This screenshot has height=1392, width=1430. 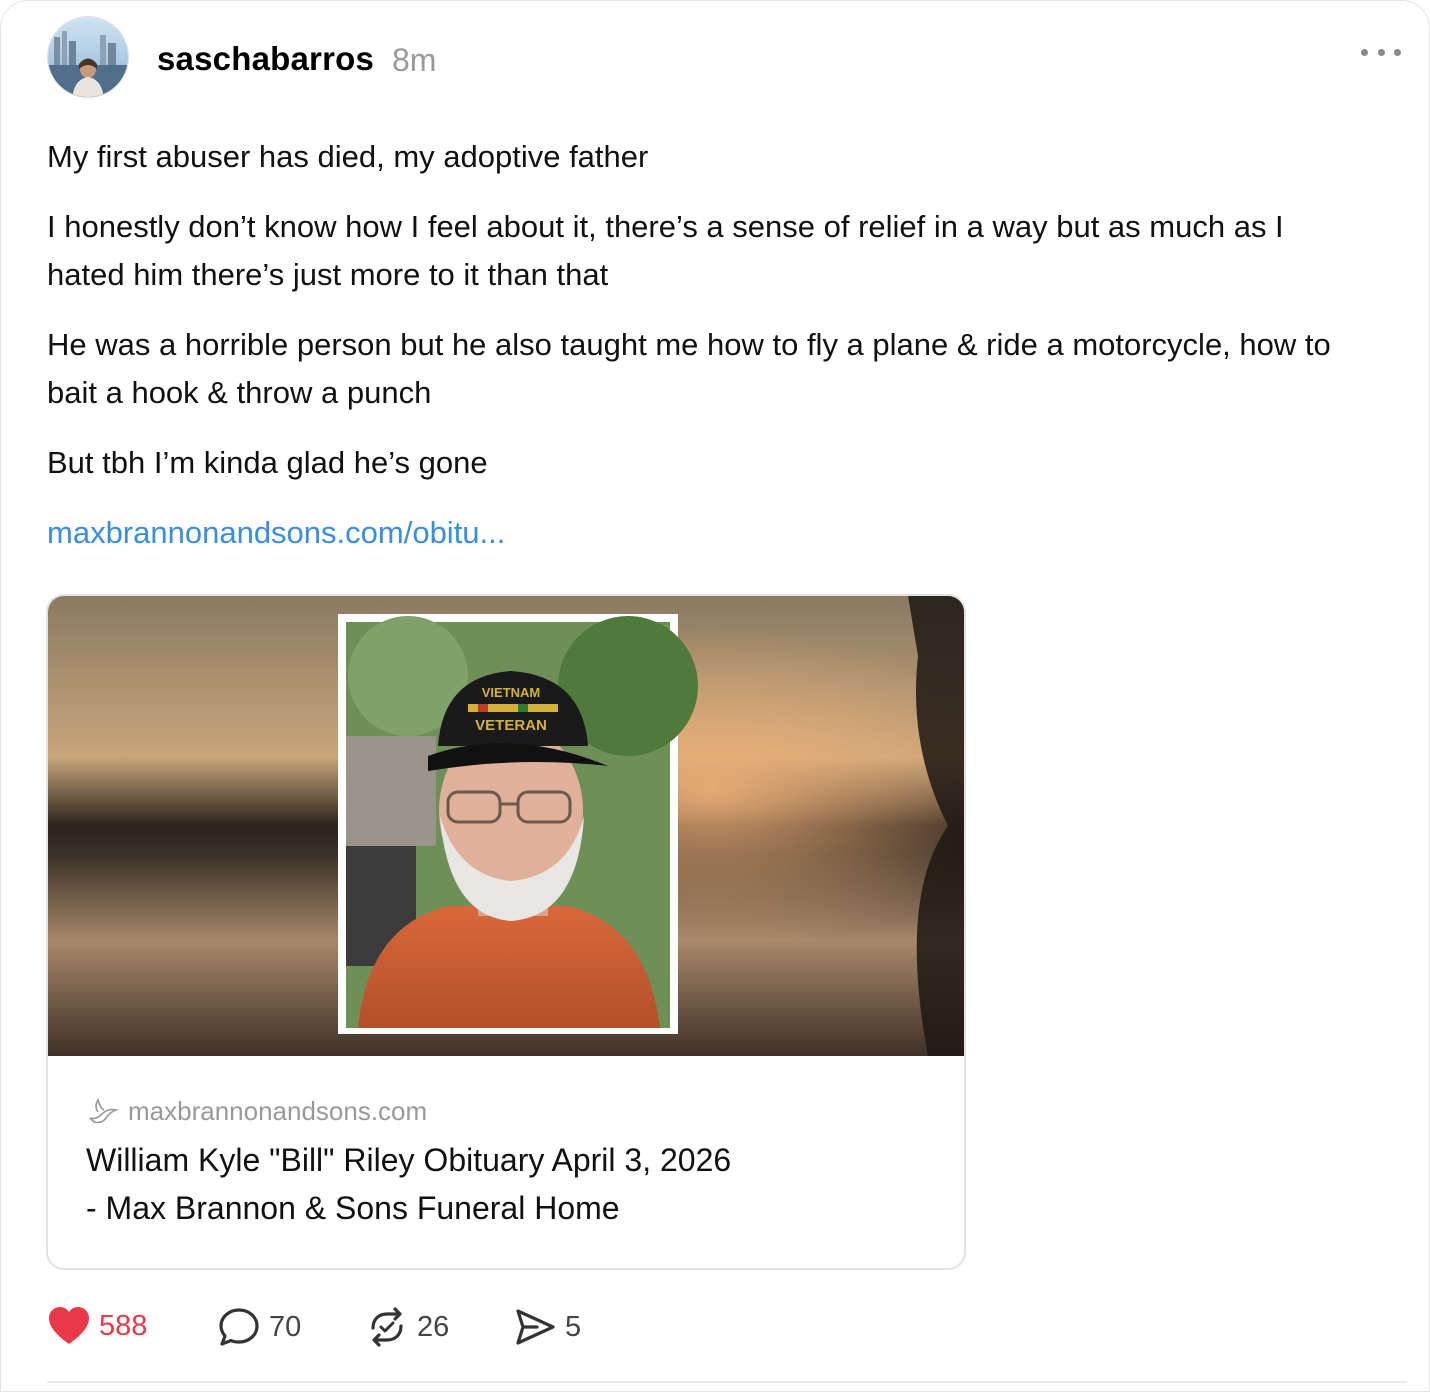 I want to click on comment-button: 70, so click(x=259, y=1327).